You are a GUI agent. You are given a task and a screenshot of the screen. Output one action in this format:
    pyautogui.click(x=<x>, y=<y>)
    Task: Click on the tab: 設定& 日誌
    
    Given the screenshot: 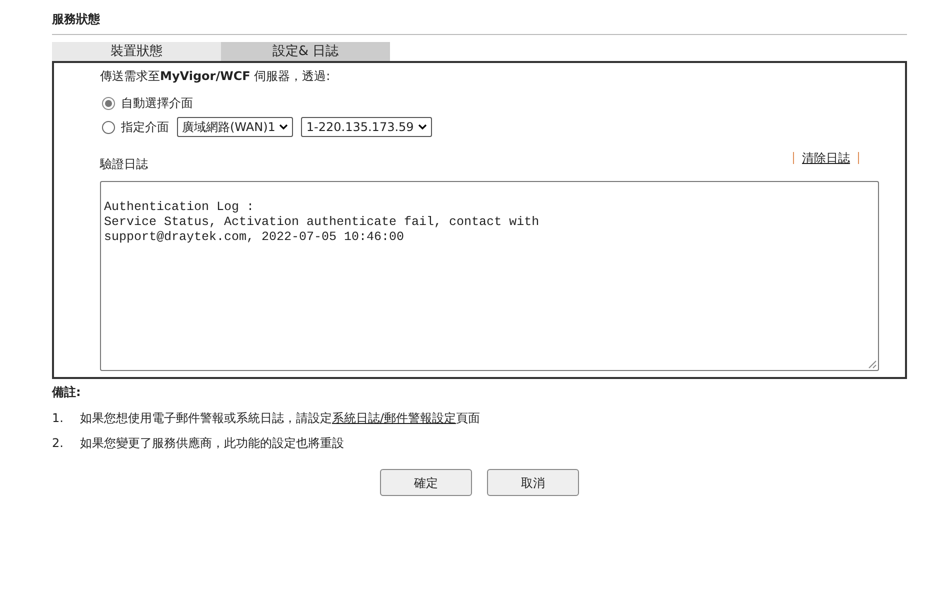 What is the action you would take?
    pyautogui.click(x=305, y=51)
    